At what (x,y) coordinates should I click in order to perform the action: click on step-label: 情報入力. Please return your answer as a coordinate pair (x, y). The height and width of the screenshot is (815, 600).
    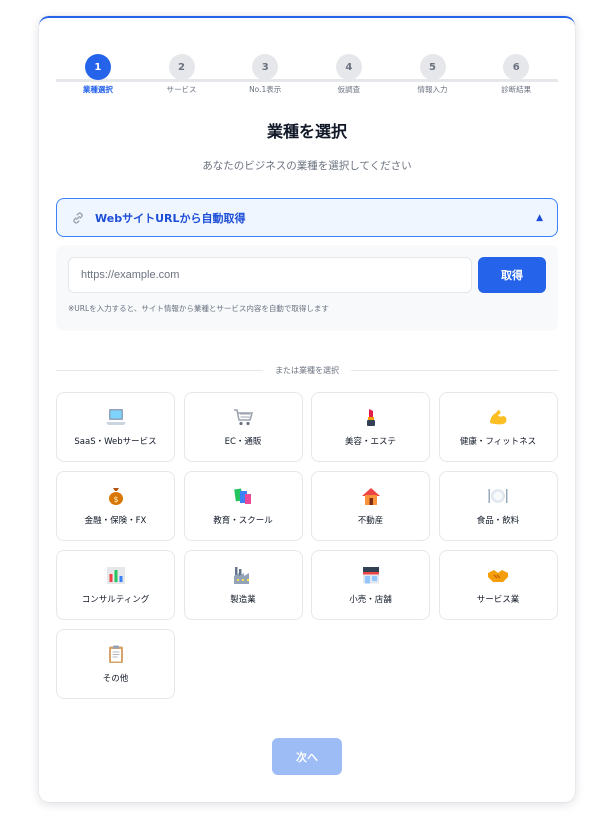
    Looking at the image, I should click on (432, 89).